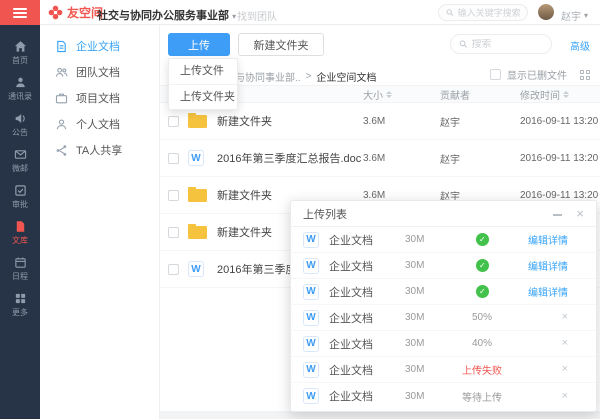 This screenshot has height=419, width=600. Describe the element at coordinates (20, 240) in the screenshot. I see `nav-label: 文库` at that location.